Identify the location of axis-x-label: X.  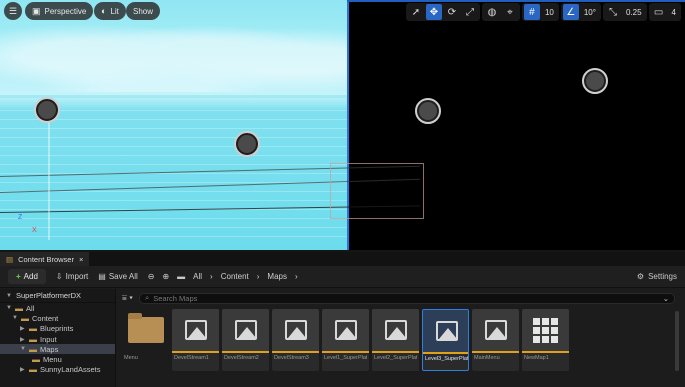
(34, 230).